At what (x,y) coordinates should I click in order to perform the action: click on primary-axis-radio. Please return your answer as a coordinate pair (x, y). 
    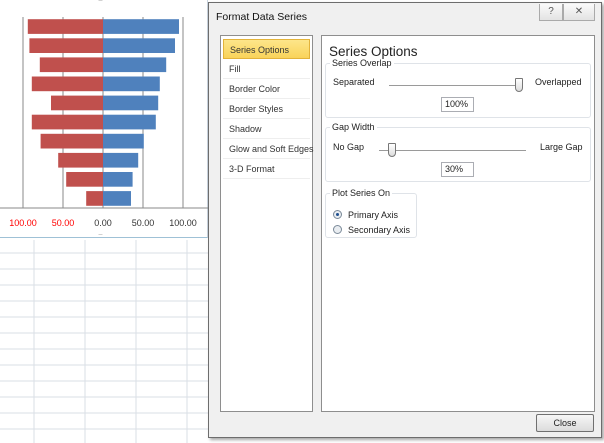
    Looking at the image, I should click on (337, 214).